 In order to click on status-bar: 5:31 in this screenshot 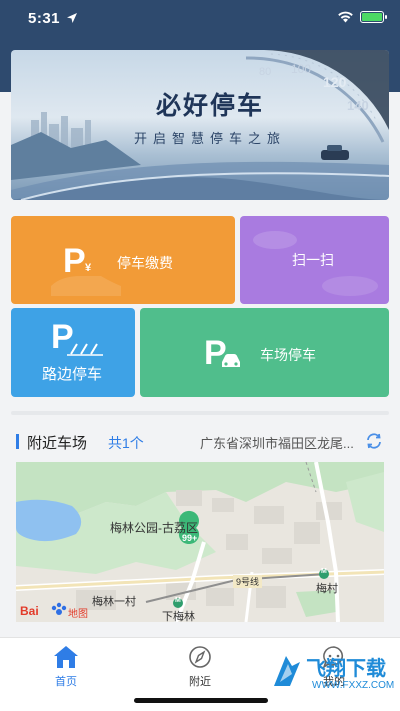, I will do `click(200, 19)`.